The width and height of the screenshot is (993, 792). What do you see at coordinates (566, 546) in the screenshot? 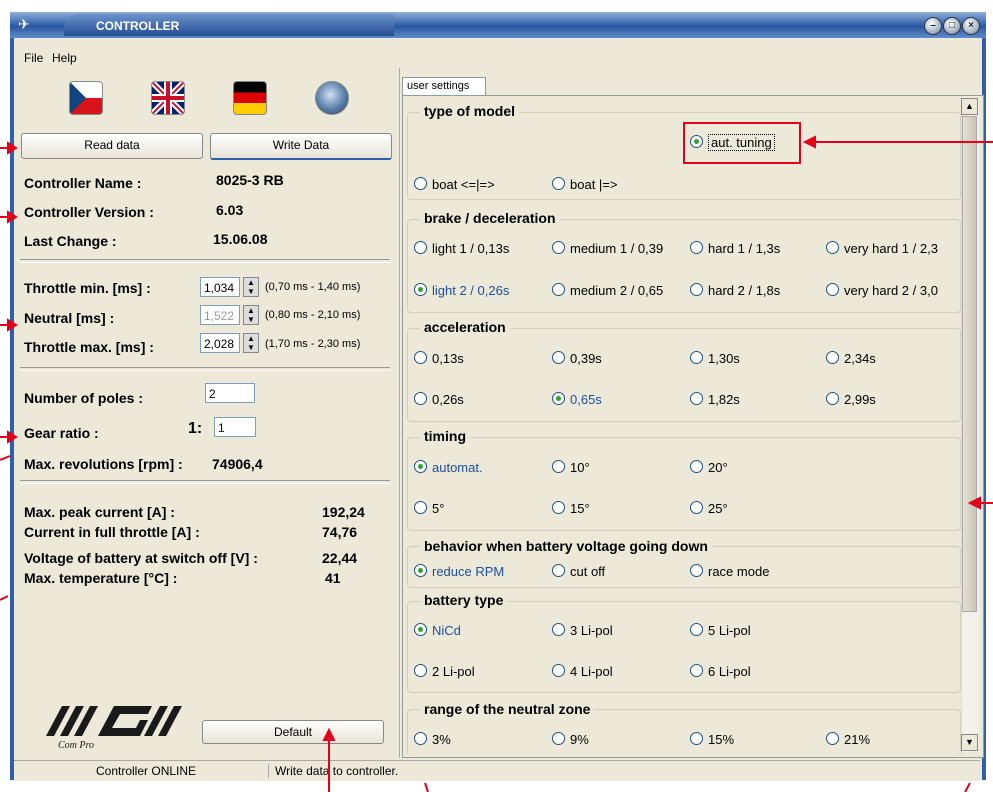
I see `behavior-group-title: behavior when battery voltage going down` at bounding box center [566, 546].